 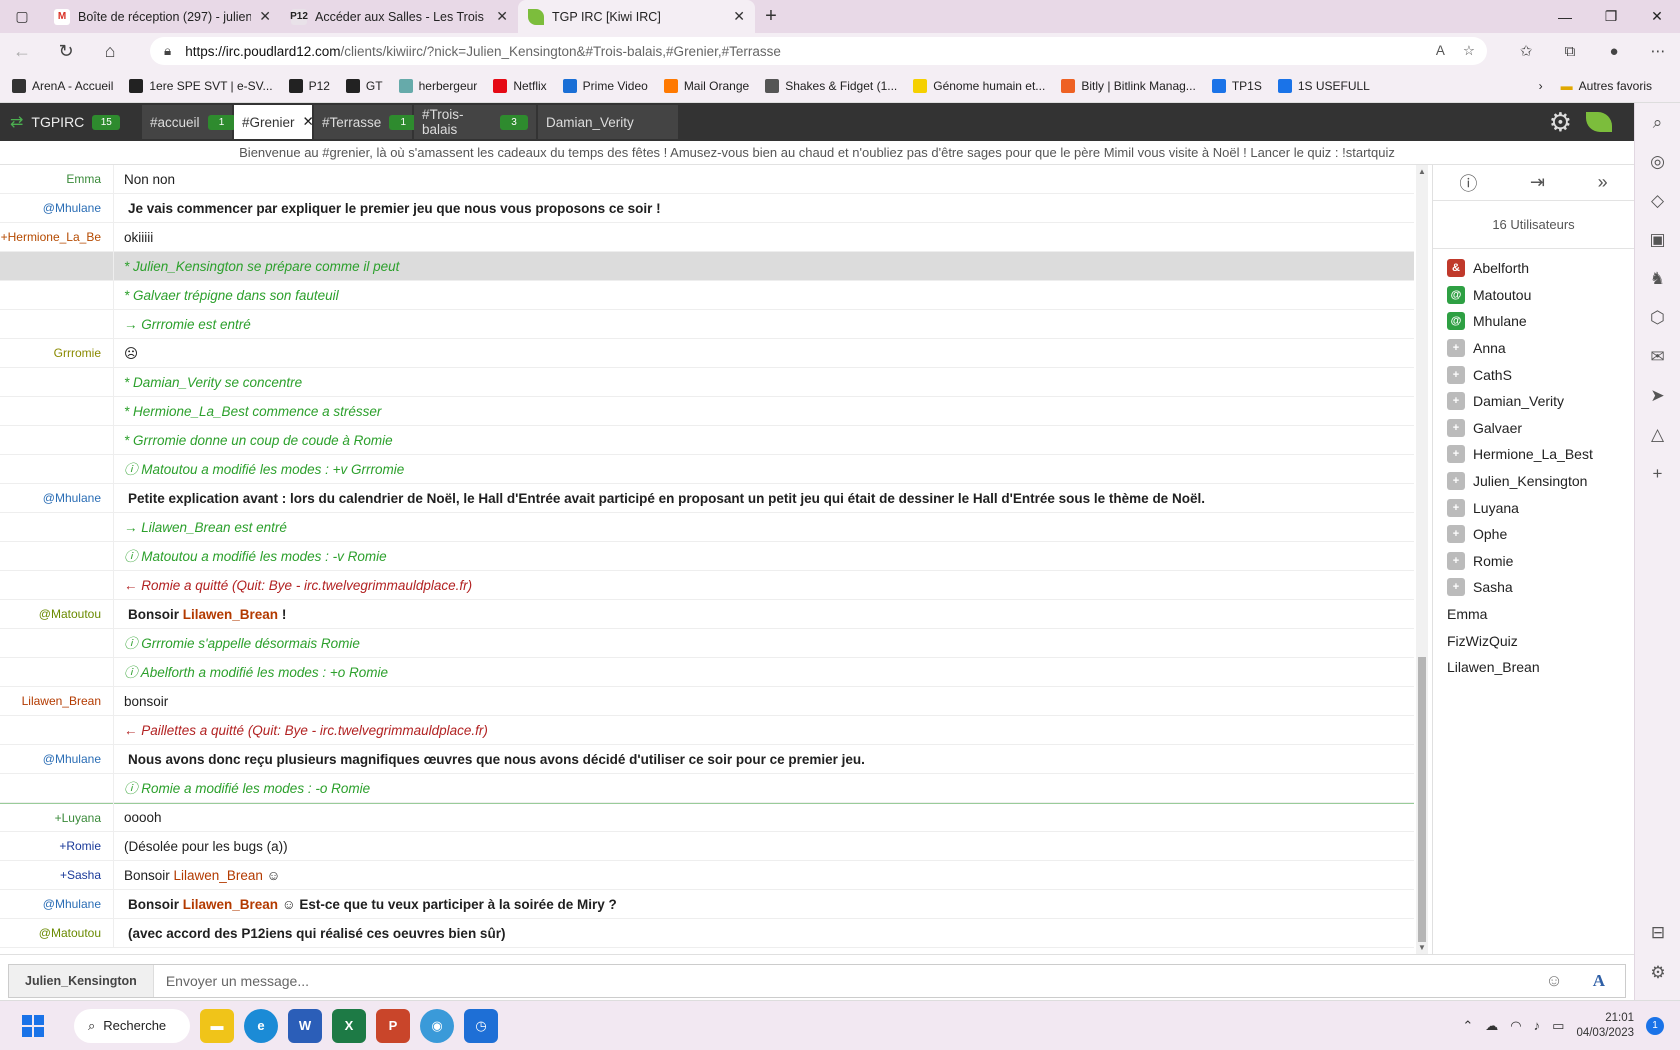 What do you see at coordinates (1533, 321) in the screenshot?
I see `user-list-item: @ Mhulane` at bounding box center [1533, 321].